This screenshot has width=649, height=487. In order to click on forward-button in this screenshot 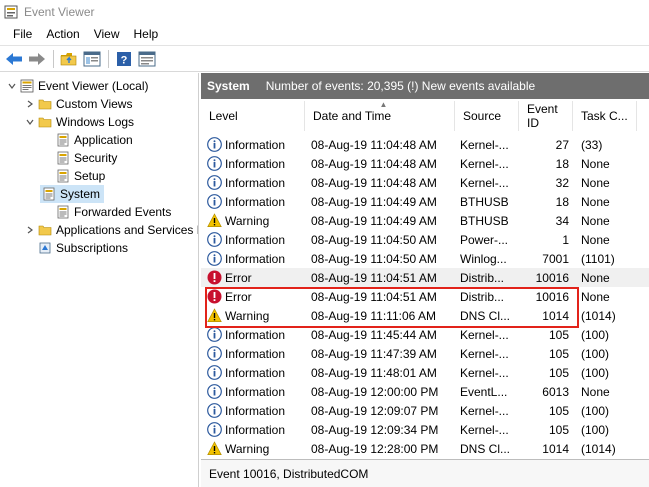, I will do `click(37, 59)`.